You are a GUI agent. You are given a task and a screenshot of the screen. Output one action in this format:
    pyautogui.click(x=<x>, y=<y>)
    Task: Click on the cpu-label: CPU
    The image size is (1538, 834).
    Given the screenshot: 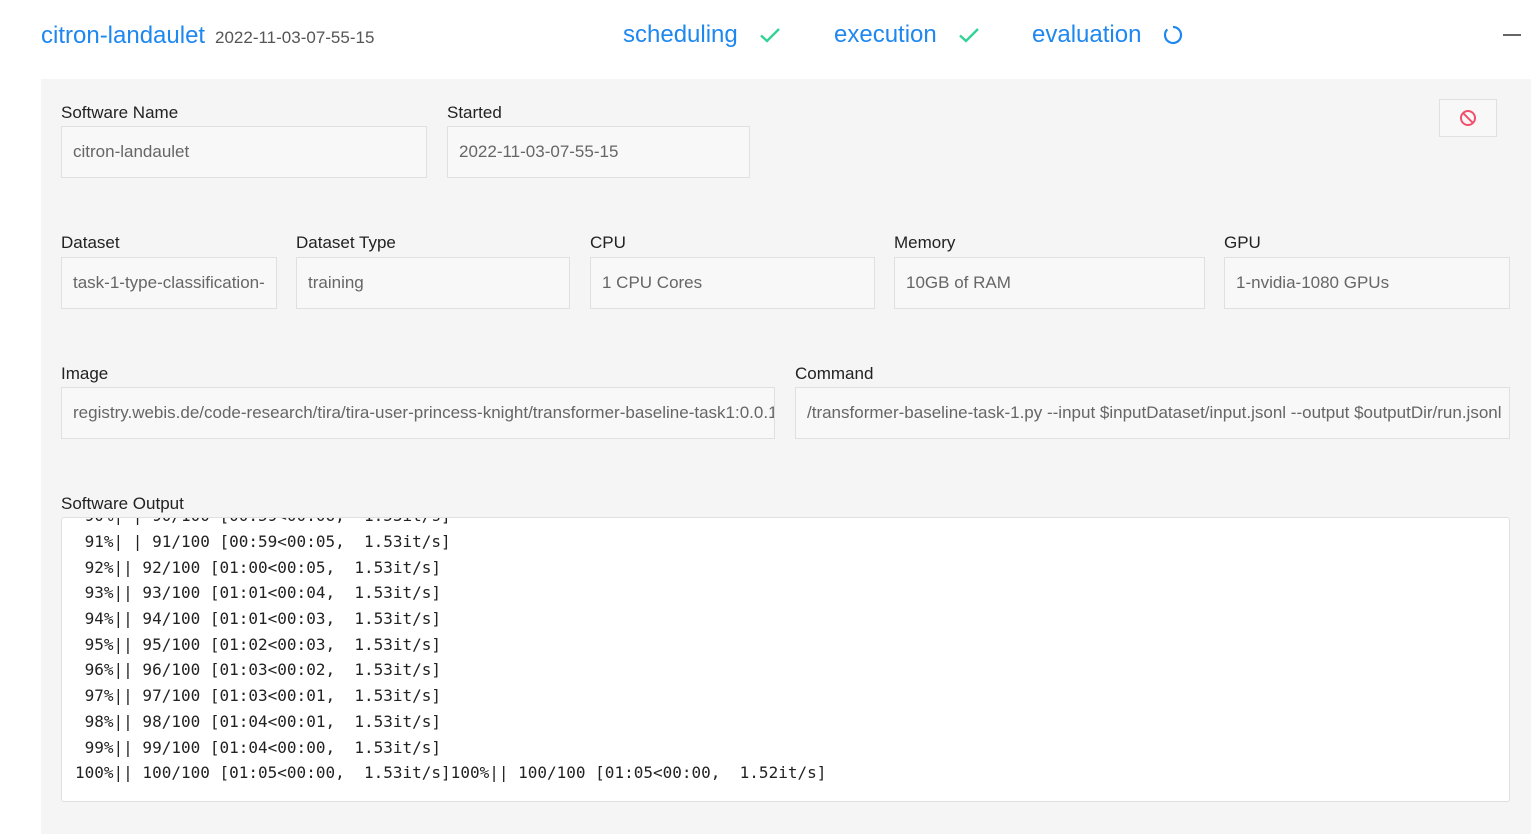 What is the action you would take?
    pyautogui.click(x=608, y=242)
    